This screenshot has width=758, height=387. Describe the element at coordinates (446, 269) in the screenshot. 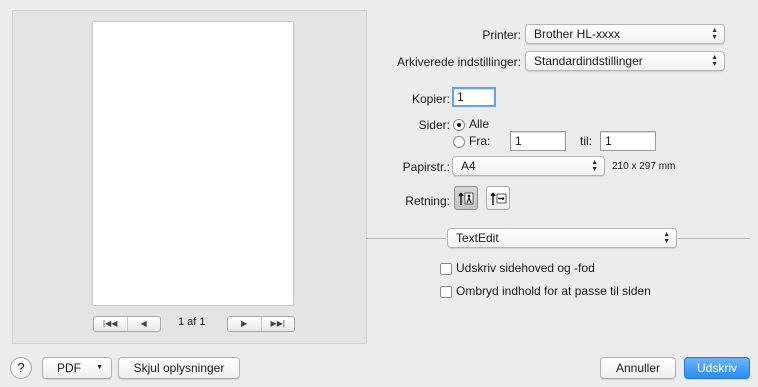

I see `print-header-footer-checkbox` at that location.